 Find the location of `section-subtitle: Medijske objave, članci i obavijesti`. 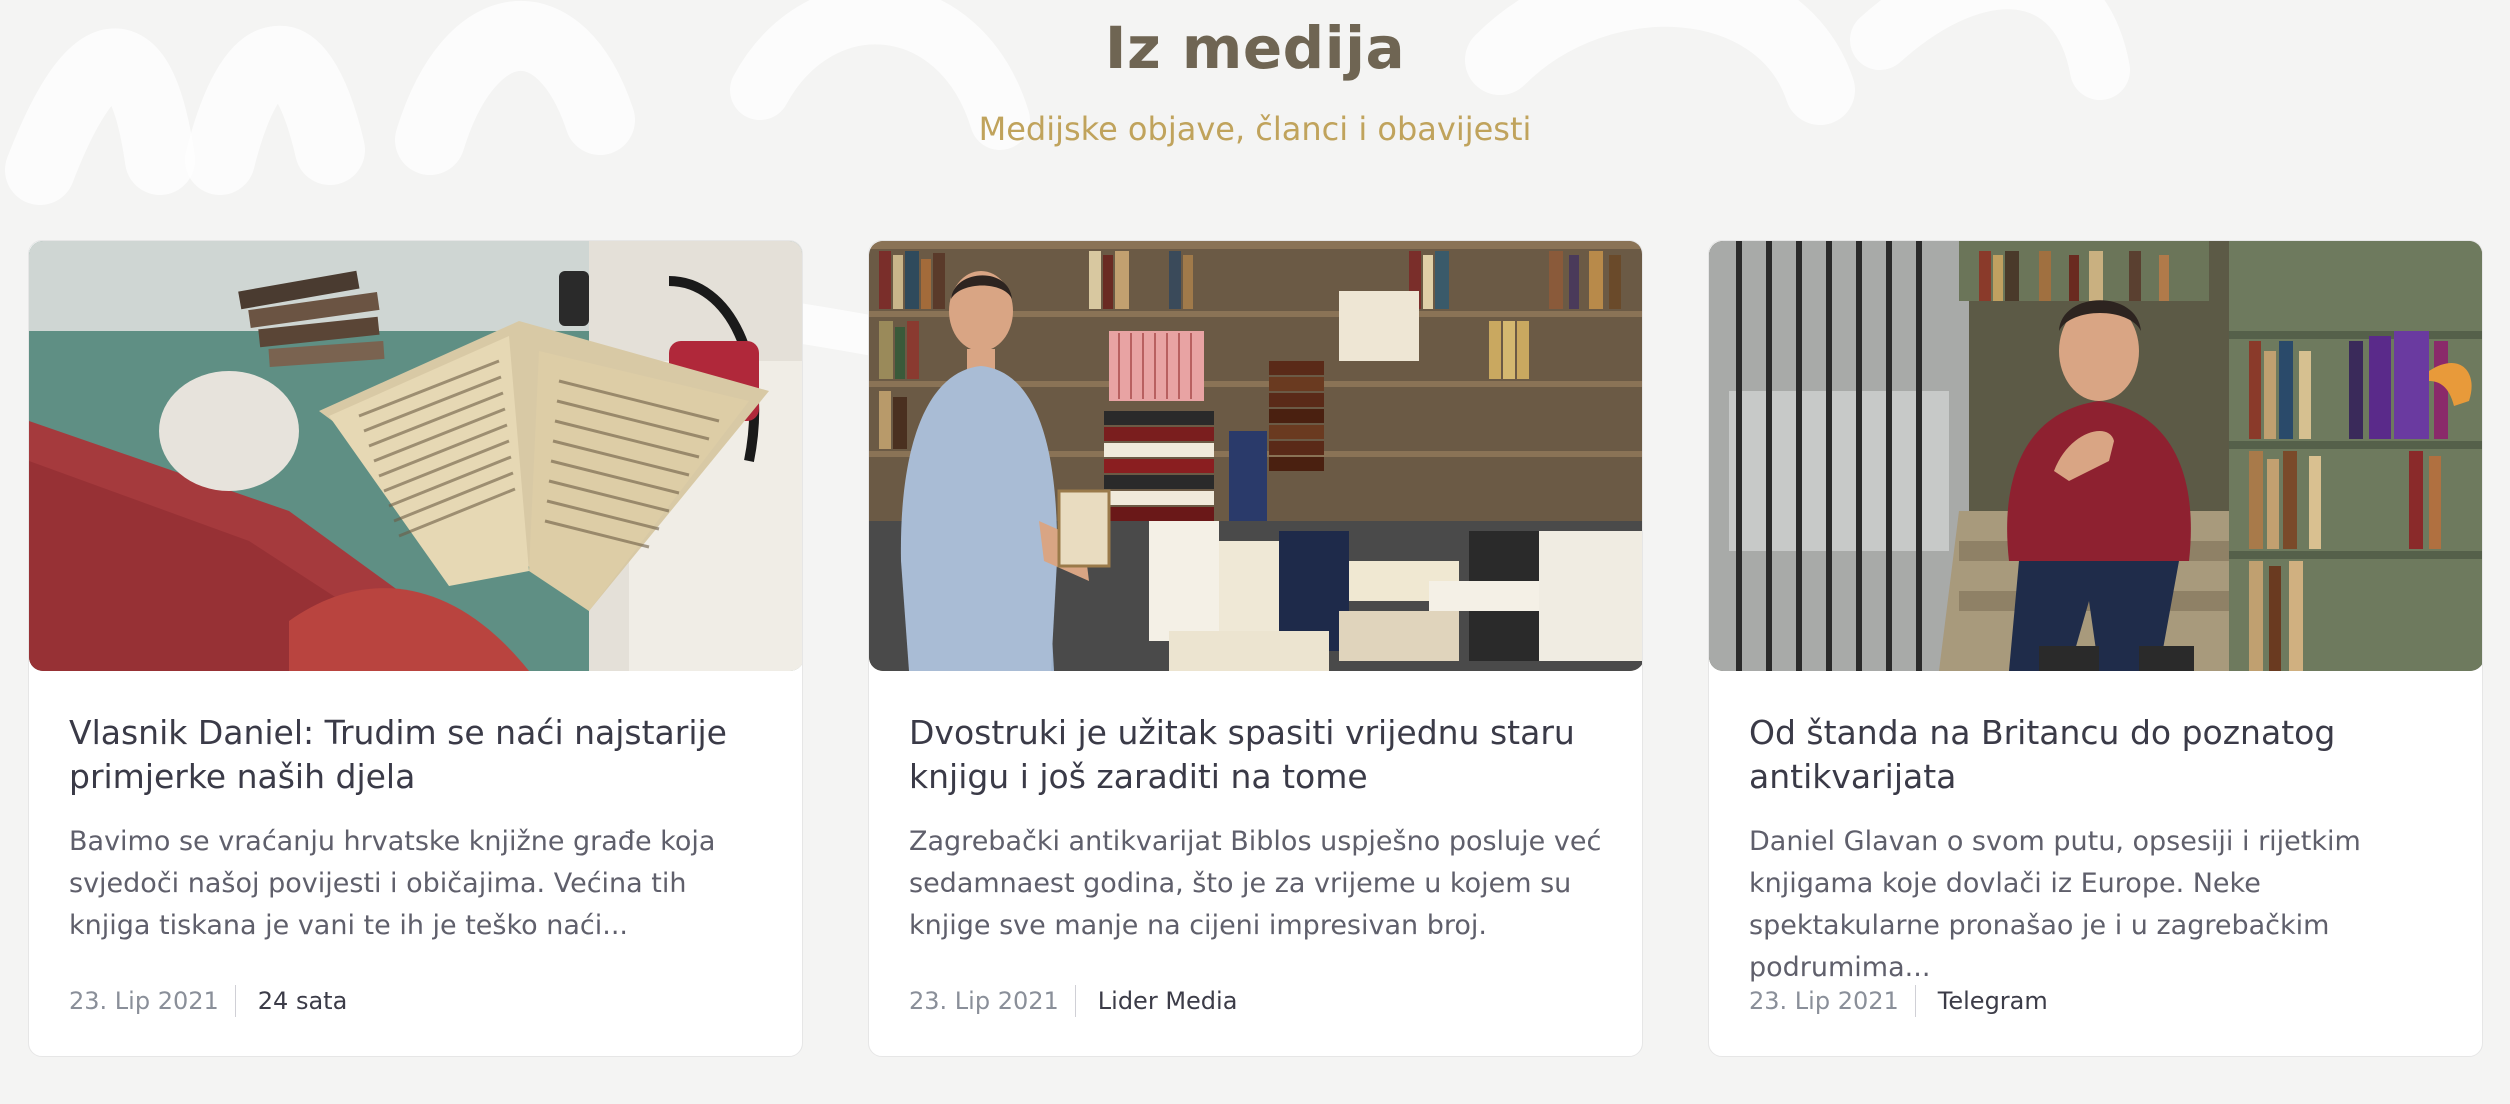

section-subtitle: Medijske objave, članci i obavijesti is located at coordinates (1255, 129).